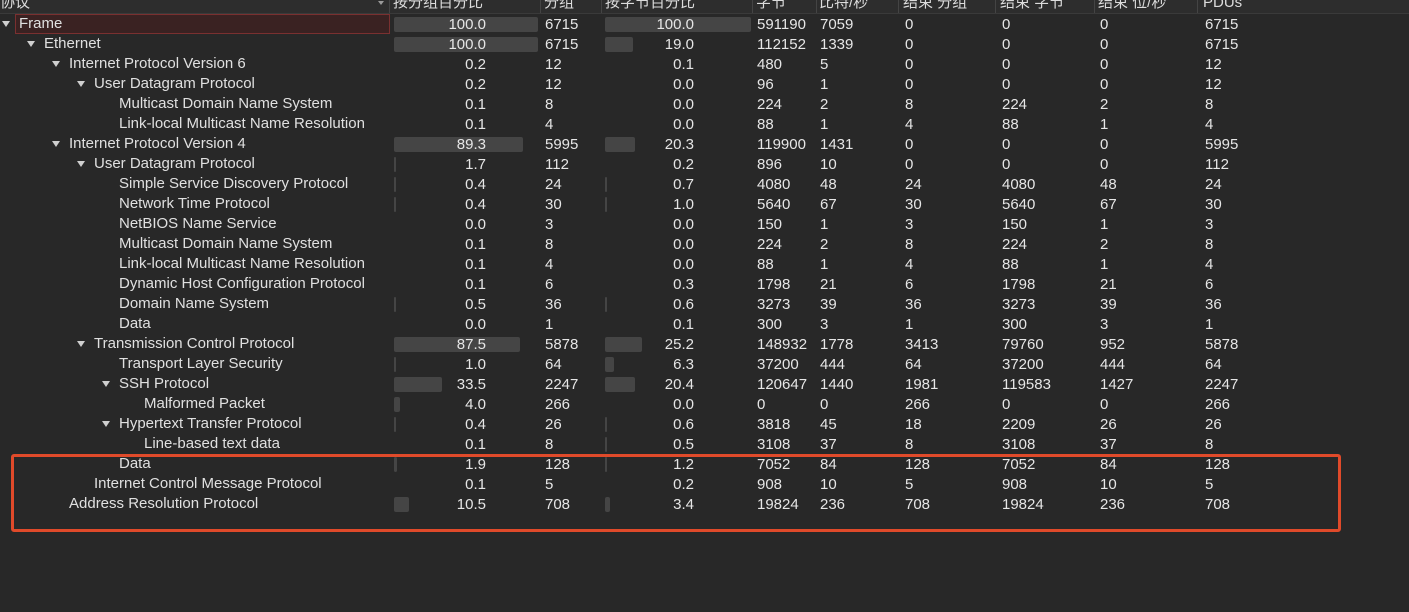  What do you see at coordinates (198, 223) in the screenshot?
I see `protocol-name: NetBIOS Name Service` at bounding box center [198, 223].